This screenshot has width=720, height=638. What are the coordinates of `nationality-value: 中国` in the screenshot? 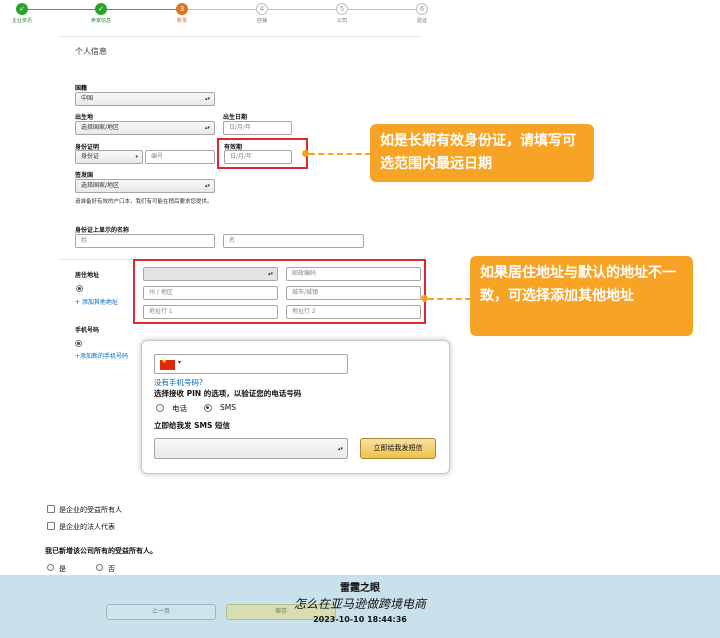 It's located at (87, 98).